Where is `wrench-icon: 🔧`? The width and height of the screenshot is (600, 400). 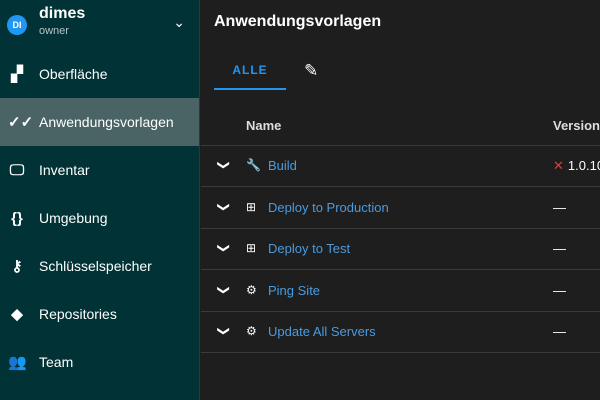 wrench-icon: 🔧 is located at coordinates (253, 165).